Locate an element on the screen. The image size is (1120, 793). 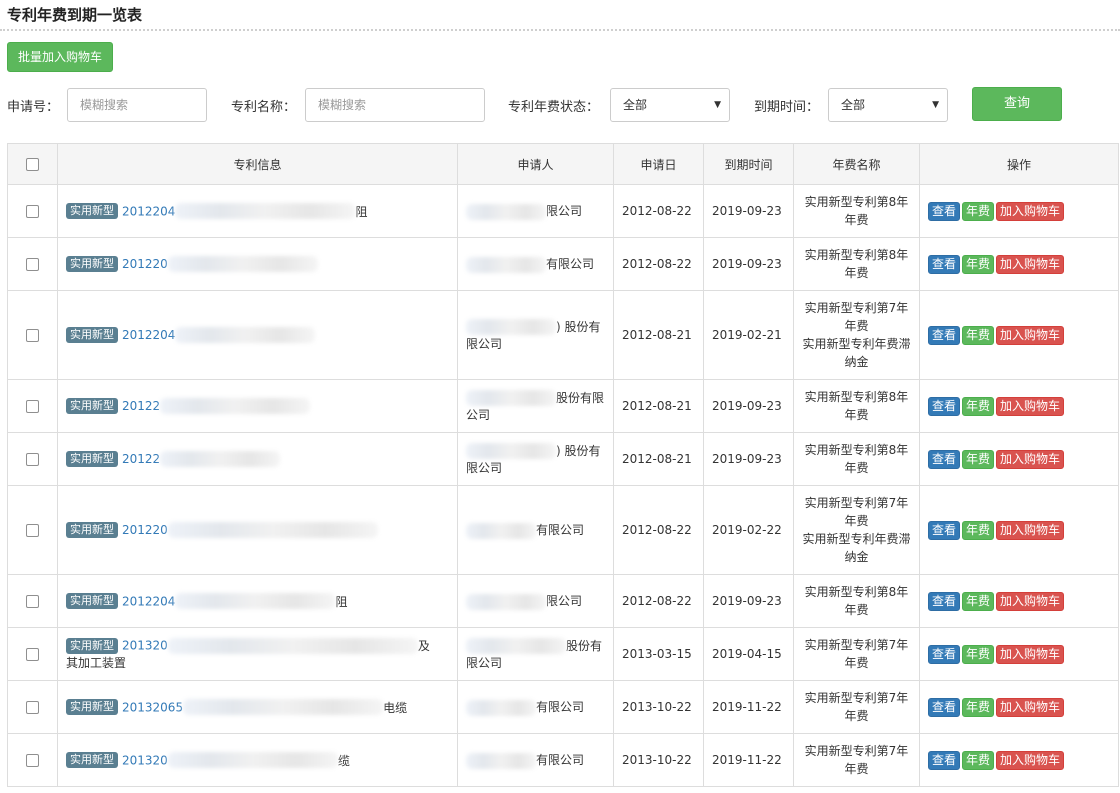
patent-name-tail: 阻 is located at coordinates (341, 601).